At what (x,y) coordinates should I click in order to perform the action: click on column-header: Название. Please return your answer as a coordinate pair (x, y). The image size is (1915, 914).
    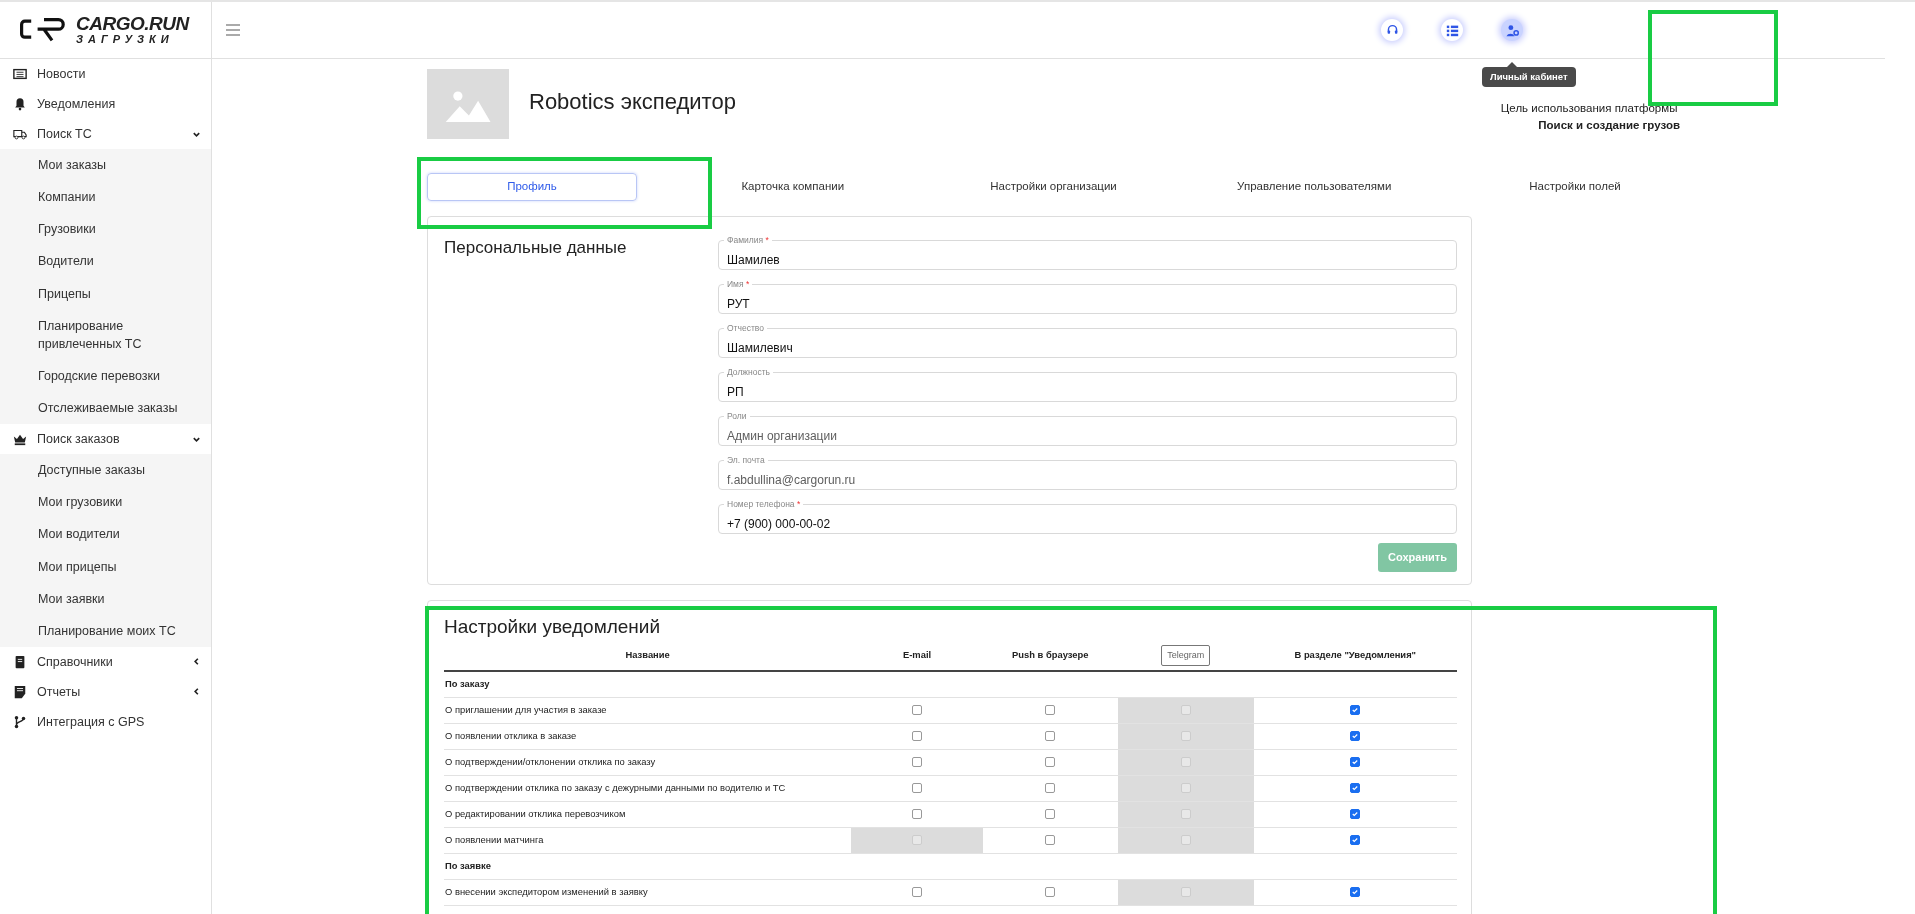
    Looking at the image, I should click on (648, 656).